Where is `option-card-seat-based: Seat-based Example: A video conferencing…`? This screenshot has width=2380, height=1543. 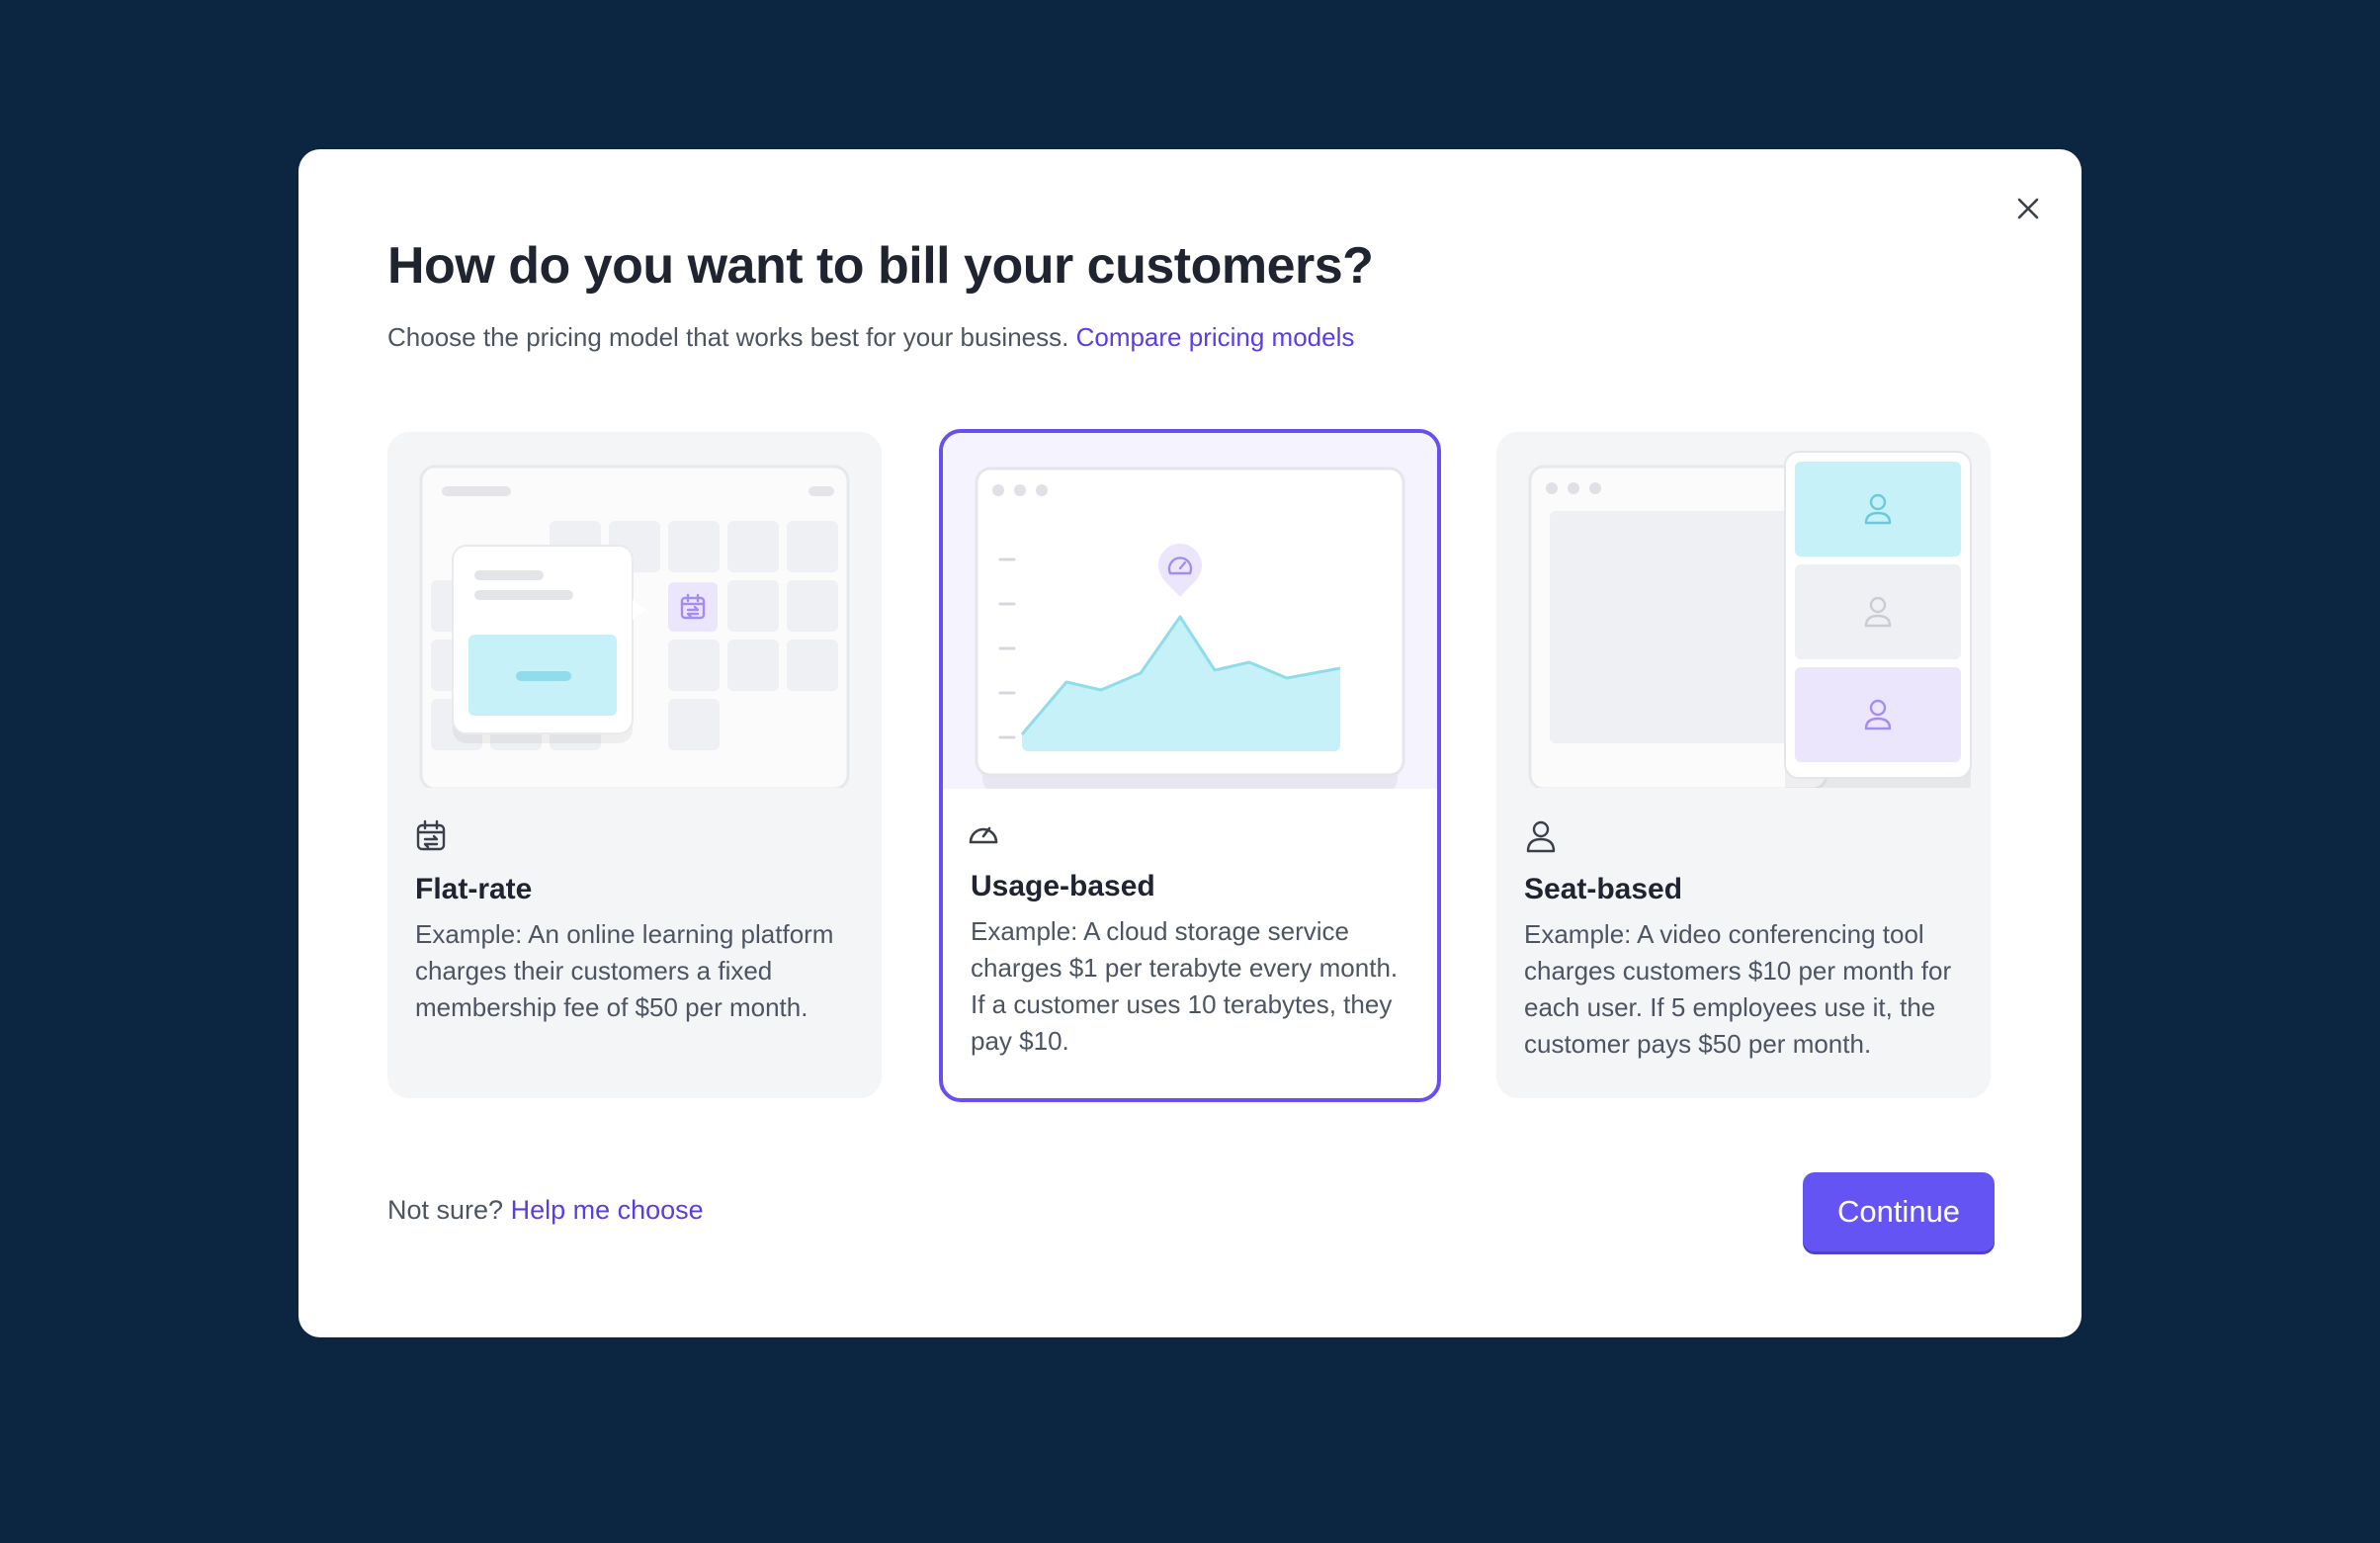
option-card-seat-based: Seat-based Example: A video conferencing… is located at coordinates (1743, 765).